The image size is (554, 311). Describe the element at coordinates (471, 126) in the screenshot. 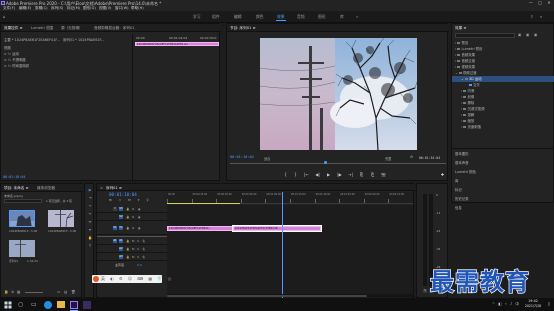

I see `effects-item-page-peel: › 页面剥落` at that location.